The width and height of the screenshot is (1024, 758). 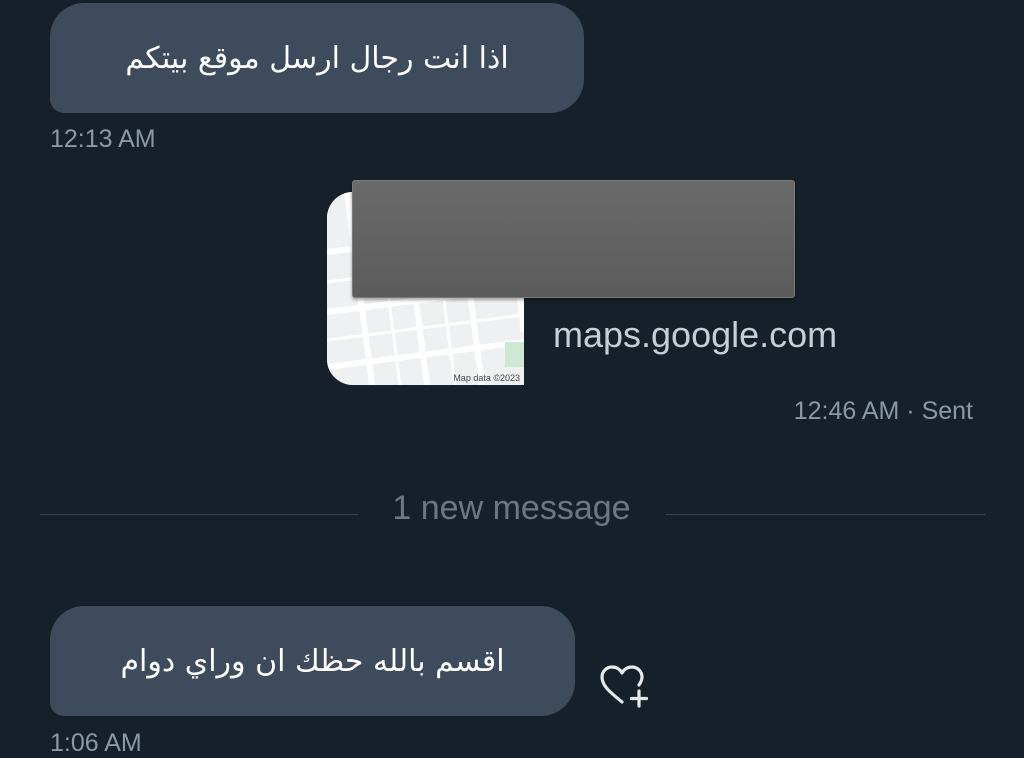 What do you see at coordinates (103, 139) in the screenshot?
I see `message-timestamp: 12:13 AM` at bounding box center [103, 139].